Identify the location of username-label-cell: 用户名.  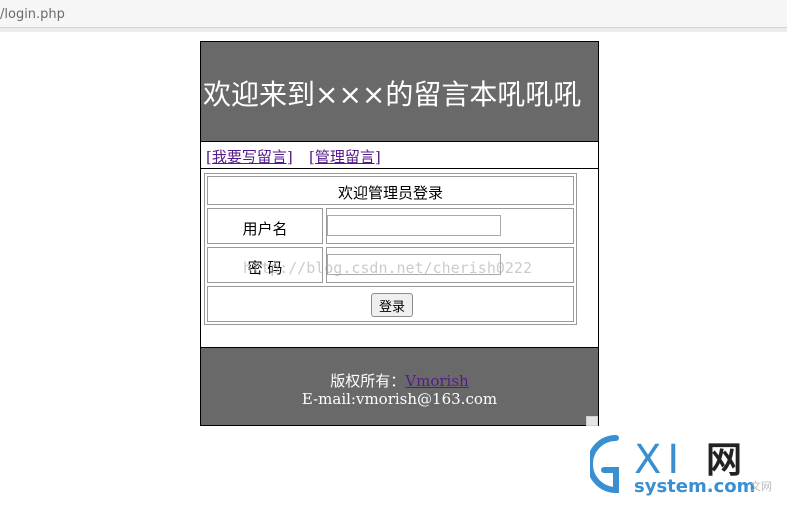
(265, 226).